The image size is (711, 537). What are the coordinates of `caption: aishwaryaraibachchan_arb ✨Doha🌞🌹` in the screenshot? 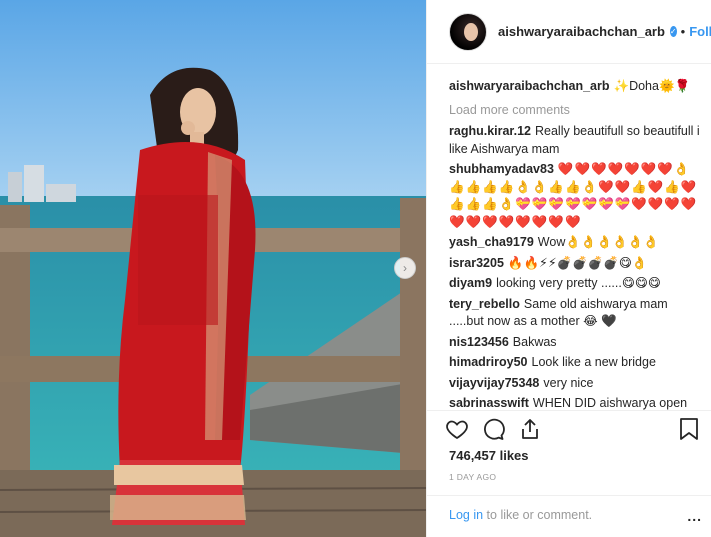 It's located at (575, 87).